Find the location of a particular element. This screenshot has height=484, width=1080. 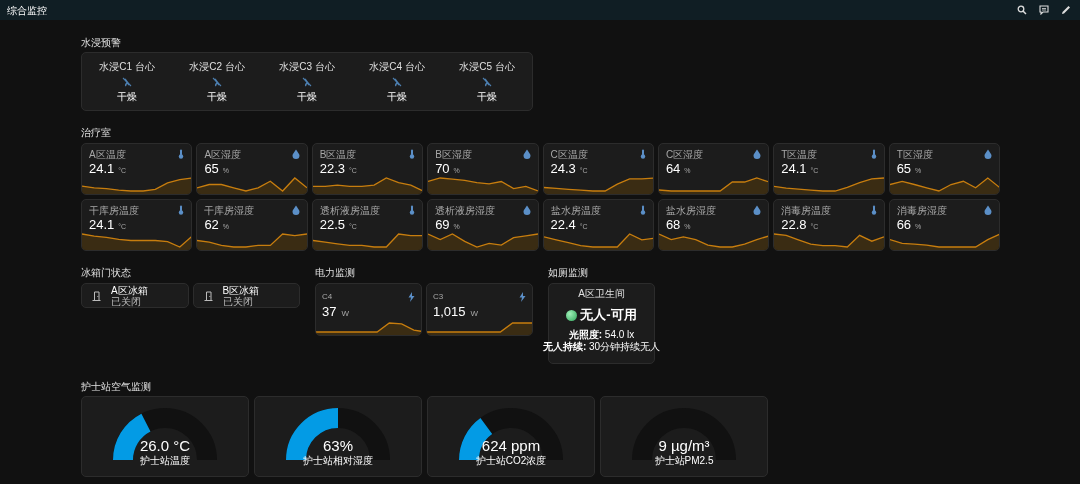

sensor-name: 干库房湿度 is located at coordinates (229, 211).